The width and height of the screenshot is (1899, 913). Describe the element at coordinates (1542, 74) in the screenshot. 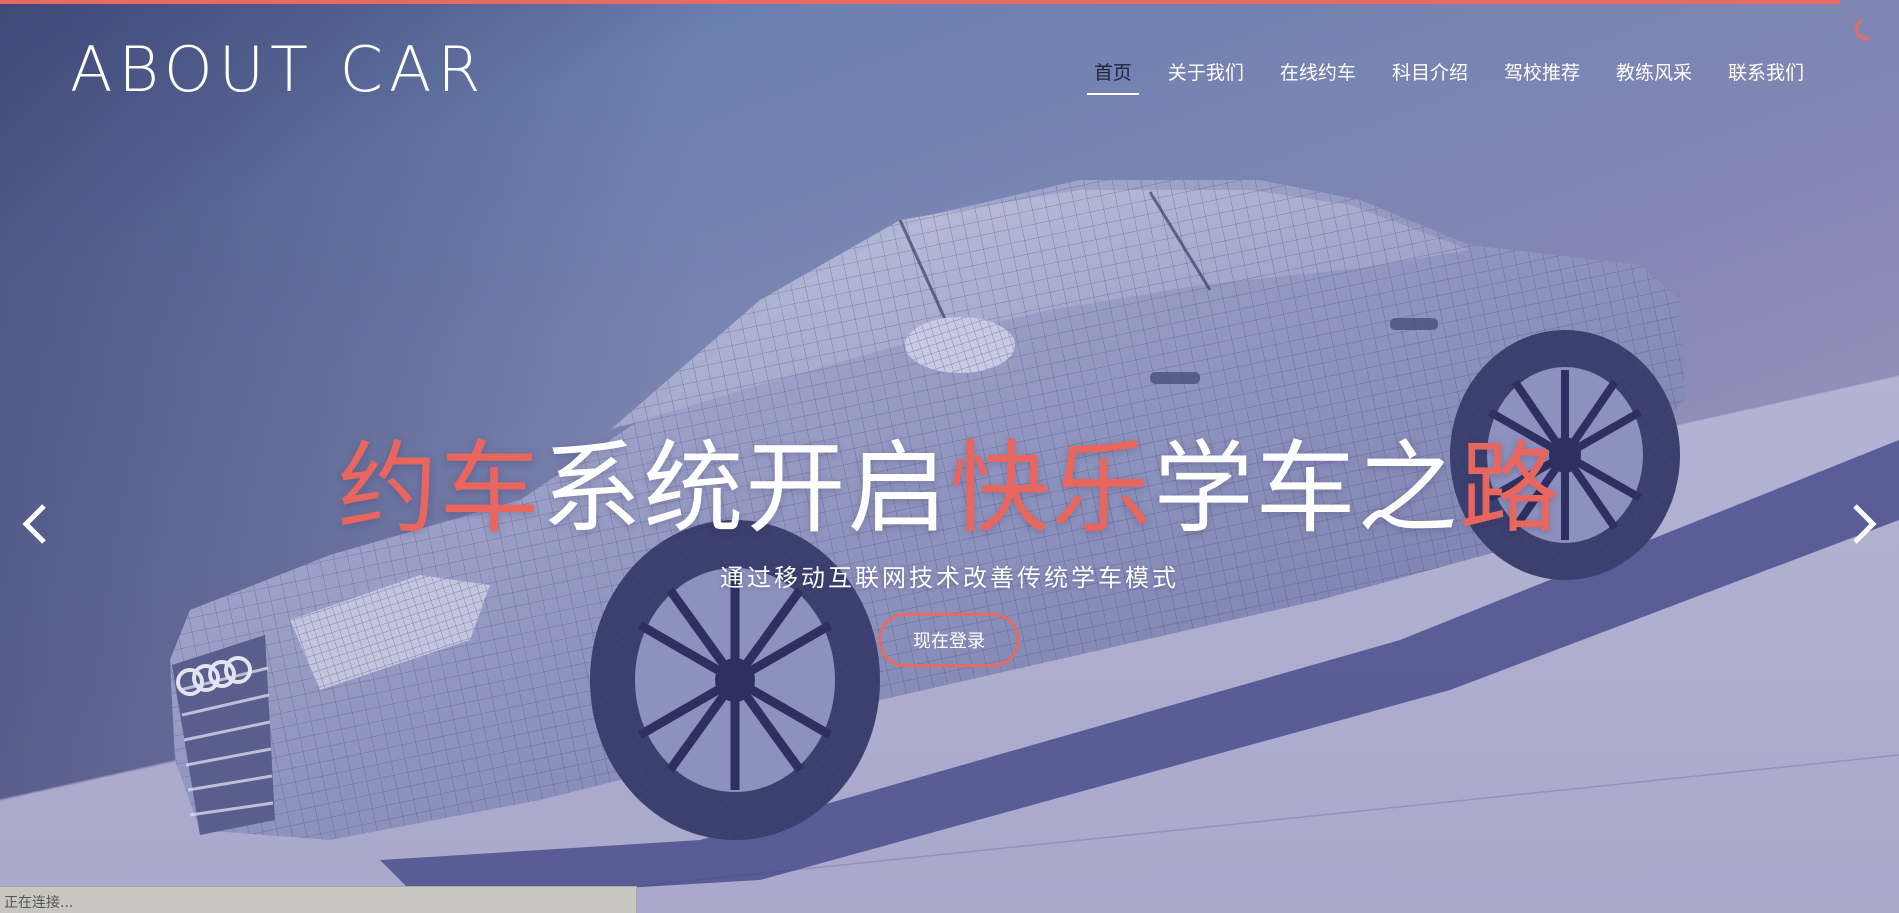

I see `nav-item-schools: 驾校推荐` at that location.